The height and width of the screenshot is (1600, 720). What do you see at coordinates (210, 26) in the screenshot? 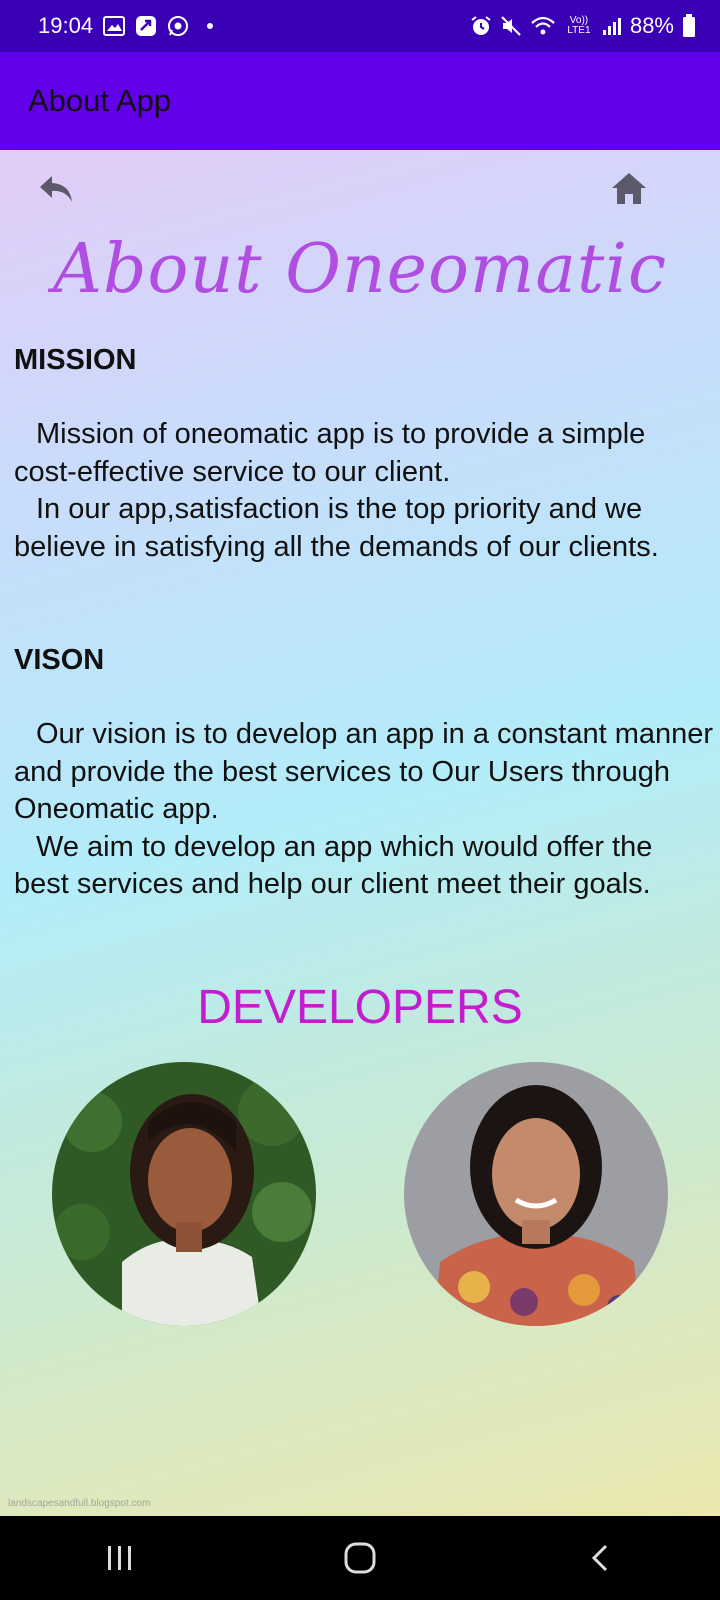
I see `notification-dot` at bounding box center [210, 26].